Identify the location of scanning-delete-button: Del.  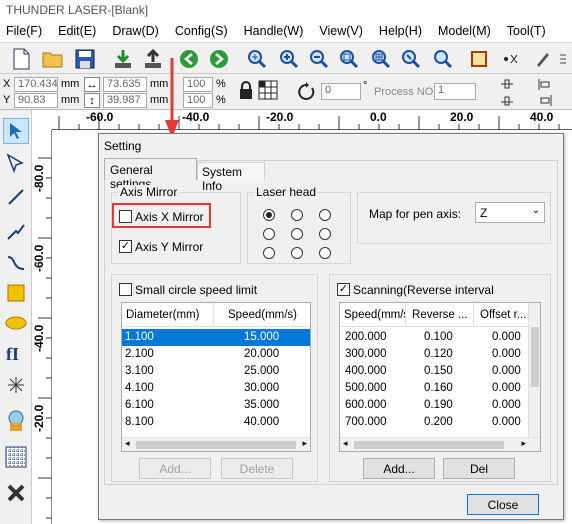
(479, 468).